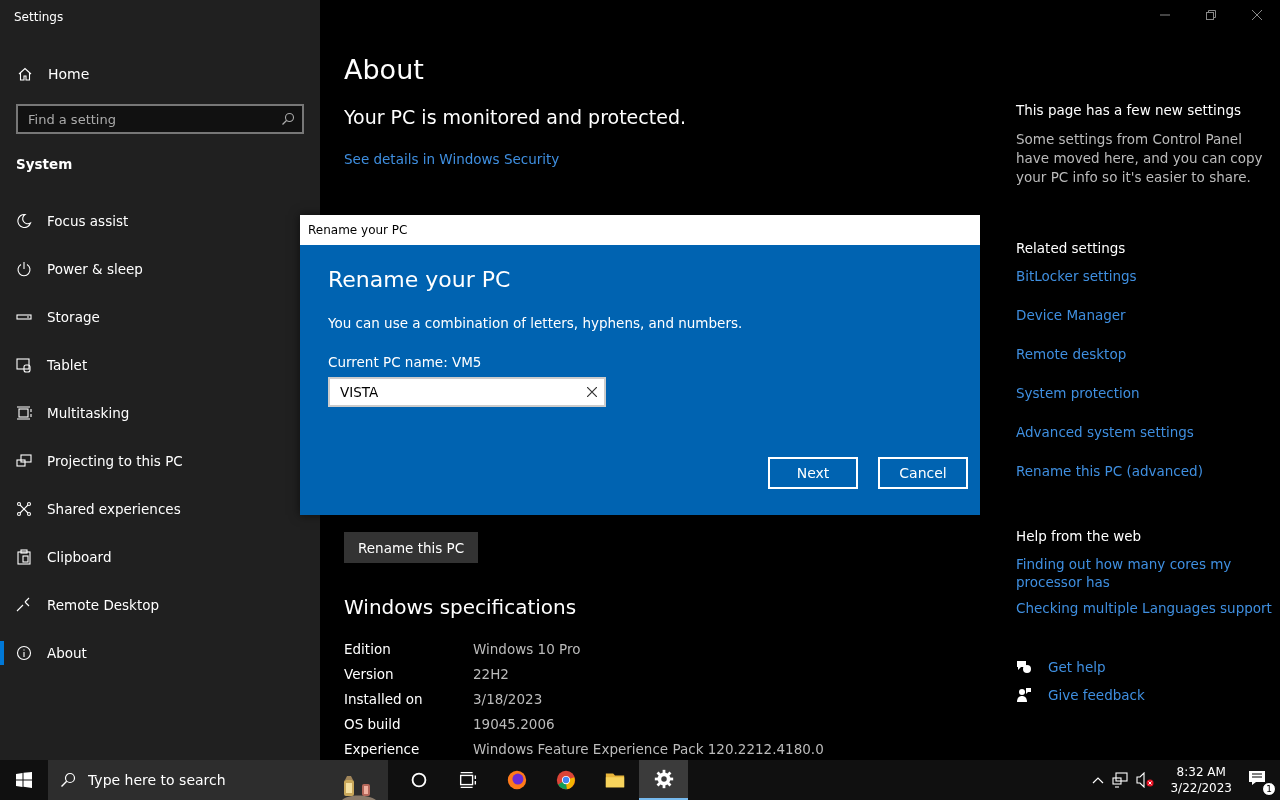 This screenshot has width=1280, height=800. What do you see at coordinates (1145, 780) in the screenshot?
I see `volume-muted-icon` at bounding box center [1145, 780].